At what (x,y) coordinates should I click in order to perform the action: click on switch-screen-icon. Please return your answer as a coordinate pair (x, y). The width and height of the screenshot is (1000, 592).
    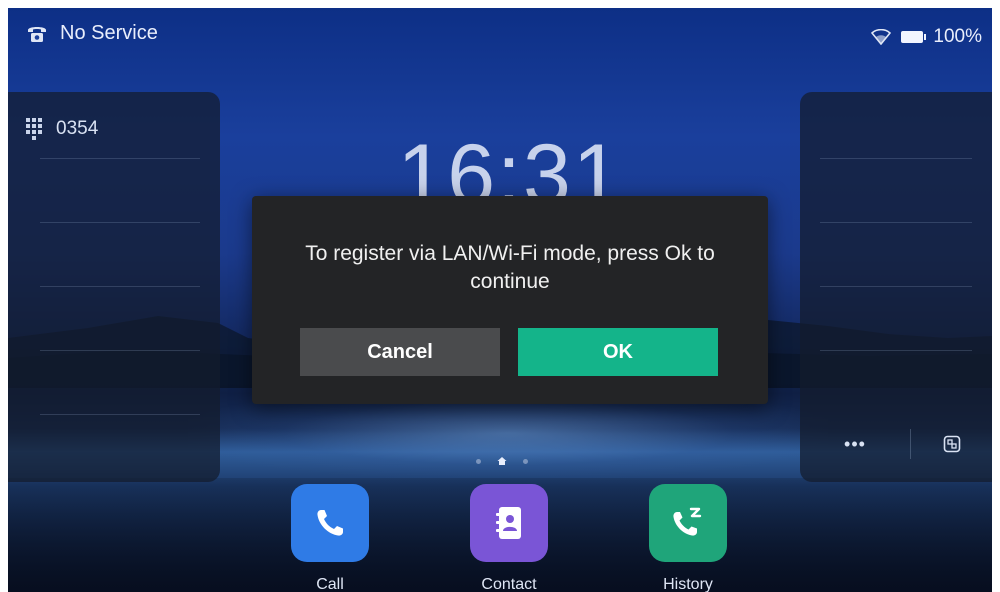
    Looking at the image, I should click on (951, 444).